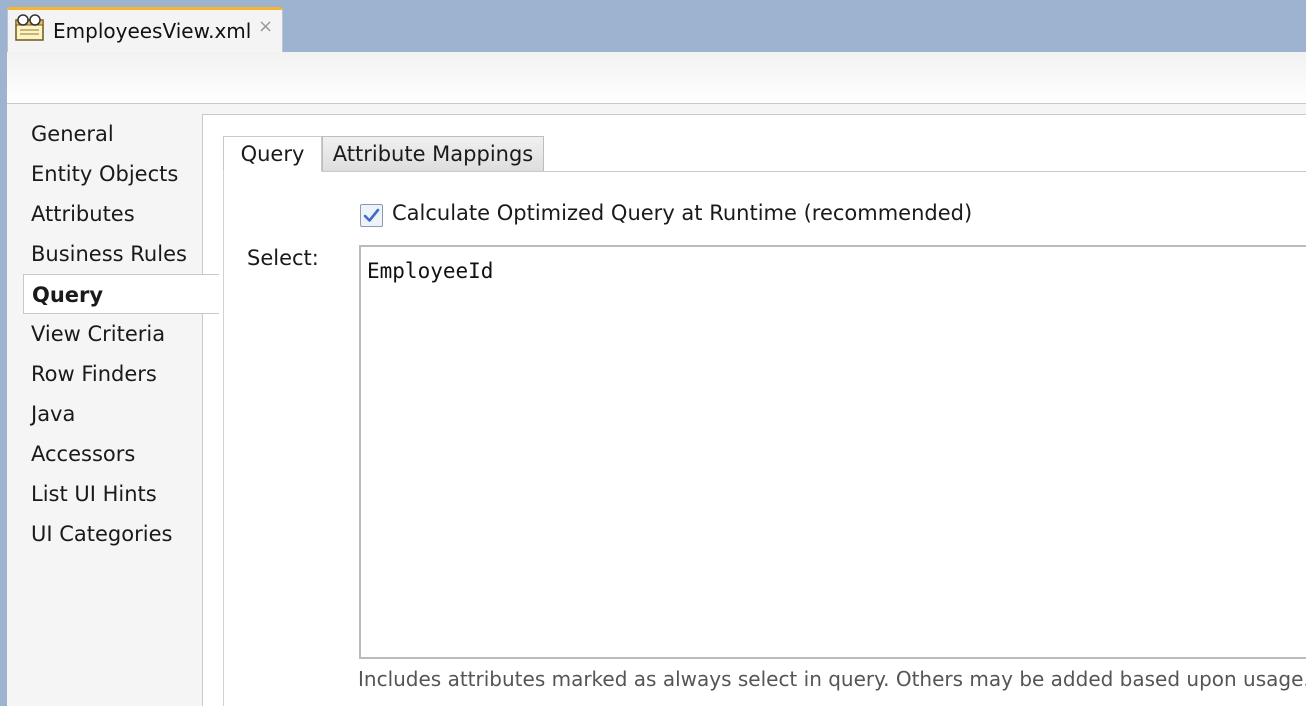 This screenshot has height=706, width=1306. What do you see at coordinates (83, 214) in the screenshot?
I see `nav-item-attributes: Attributes` at bounding box center [83, 214].